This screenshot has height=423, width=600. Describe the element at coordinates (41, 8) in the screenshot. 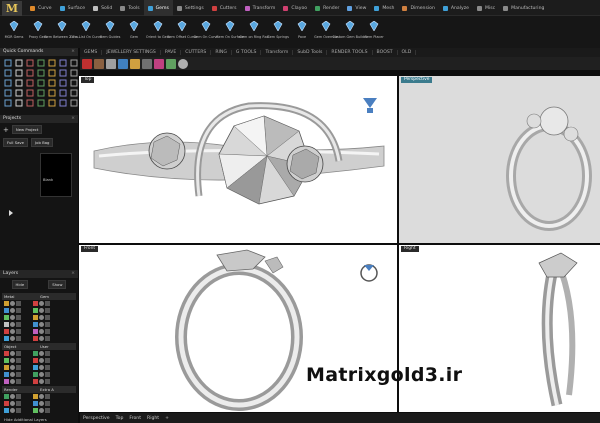

I see `tab-curve: Curve` at that location.